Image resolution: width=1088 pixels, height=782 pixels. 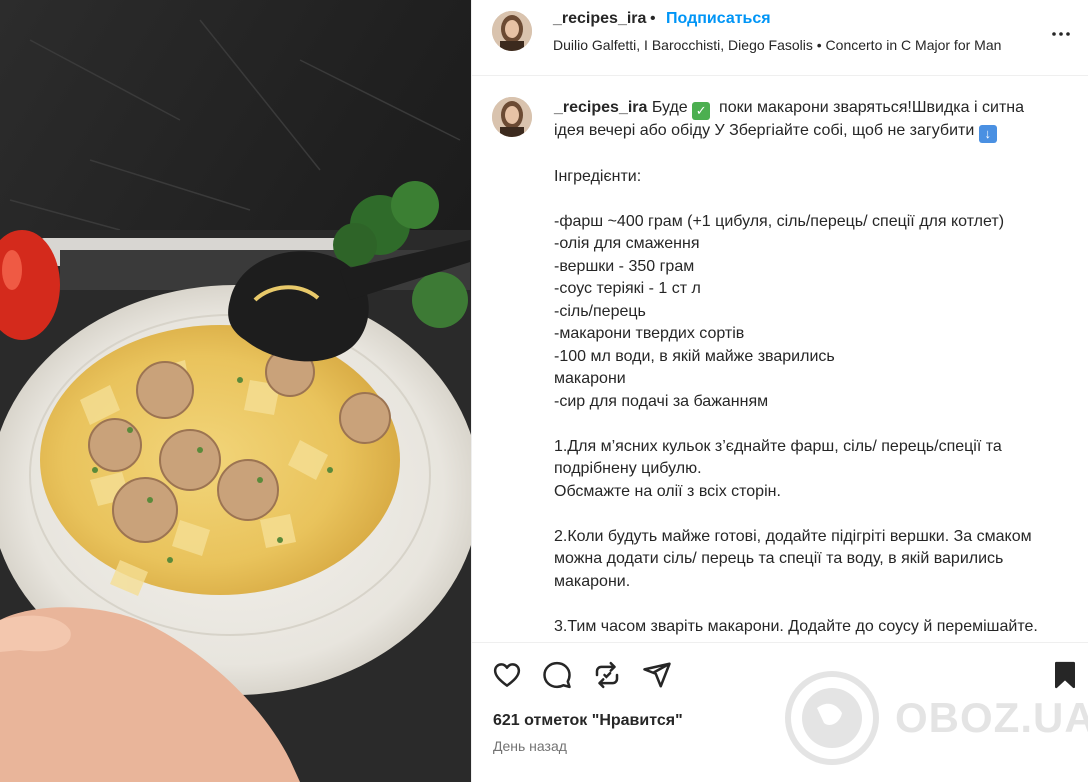 I want to click on follow-button: Подписаться, so click(x=718, y=19).